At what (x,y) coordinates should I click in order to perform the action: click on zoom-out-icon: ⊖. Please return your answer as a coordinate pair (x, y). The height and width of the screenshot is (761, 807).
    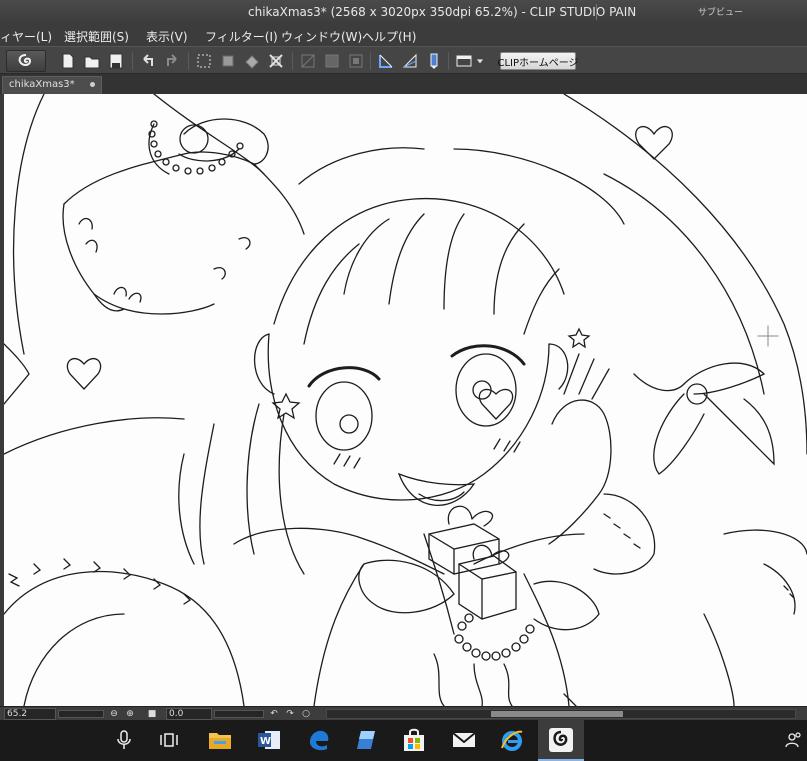
    Looking at the image, I should click on (114, 714).